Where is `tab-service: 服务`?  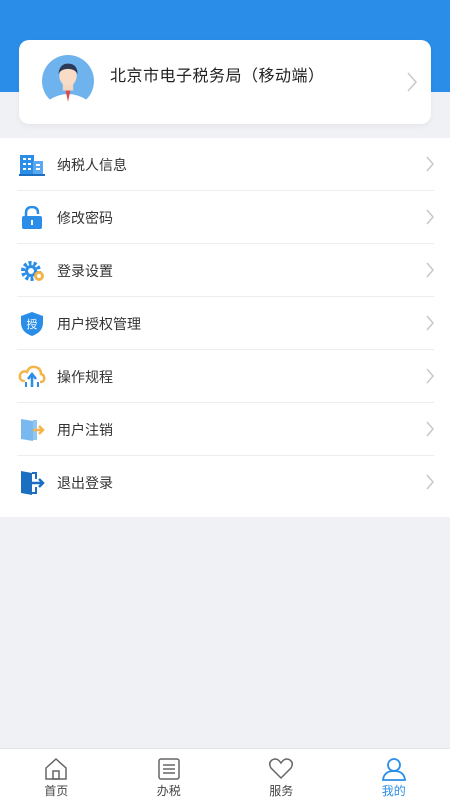
tab-service: 服务 is located at coordinates (281, 774).